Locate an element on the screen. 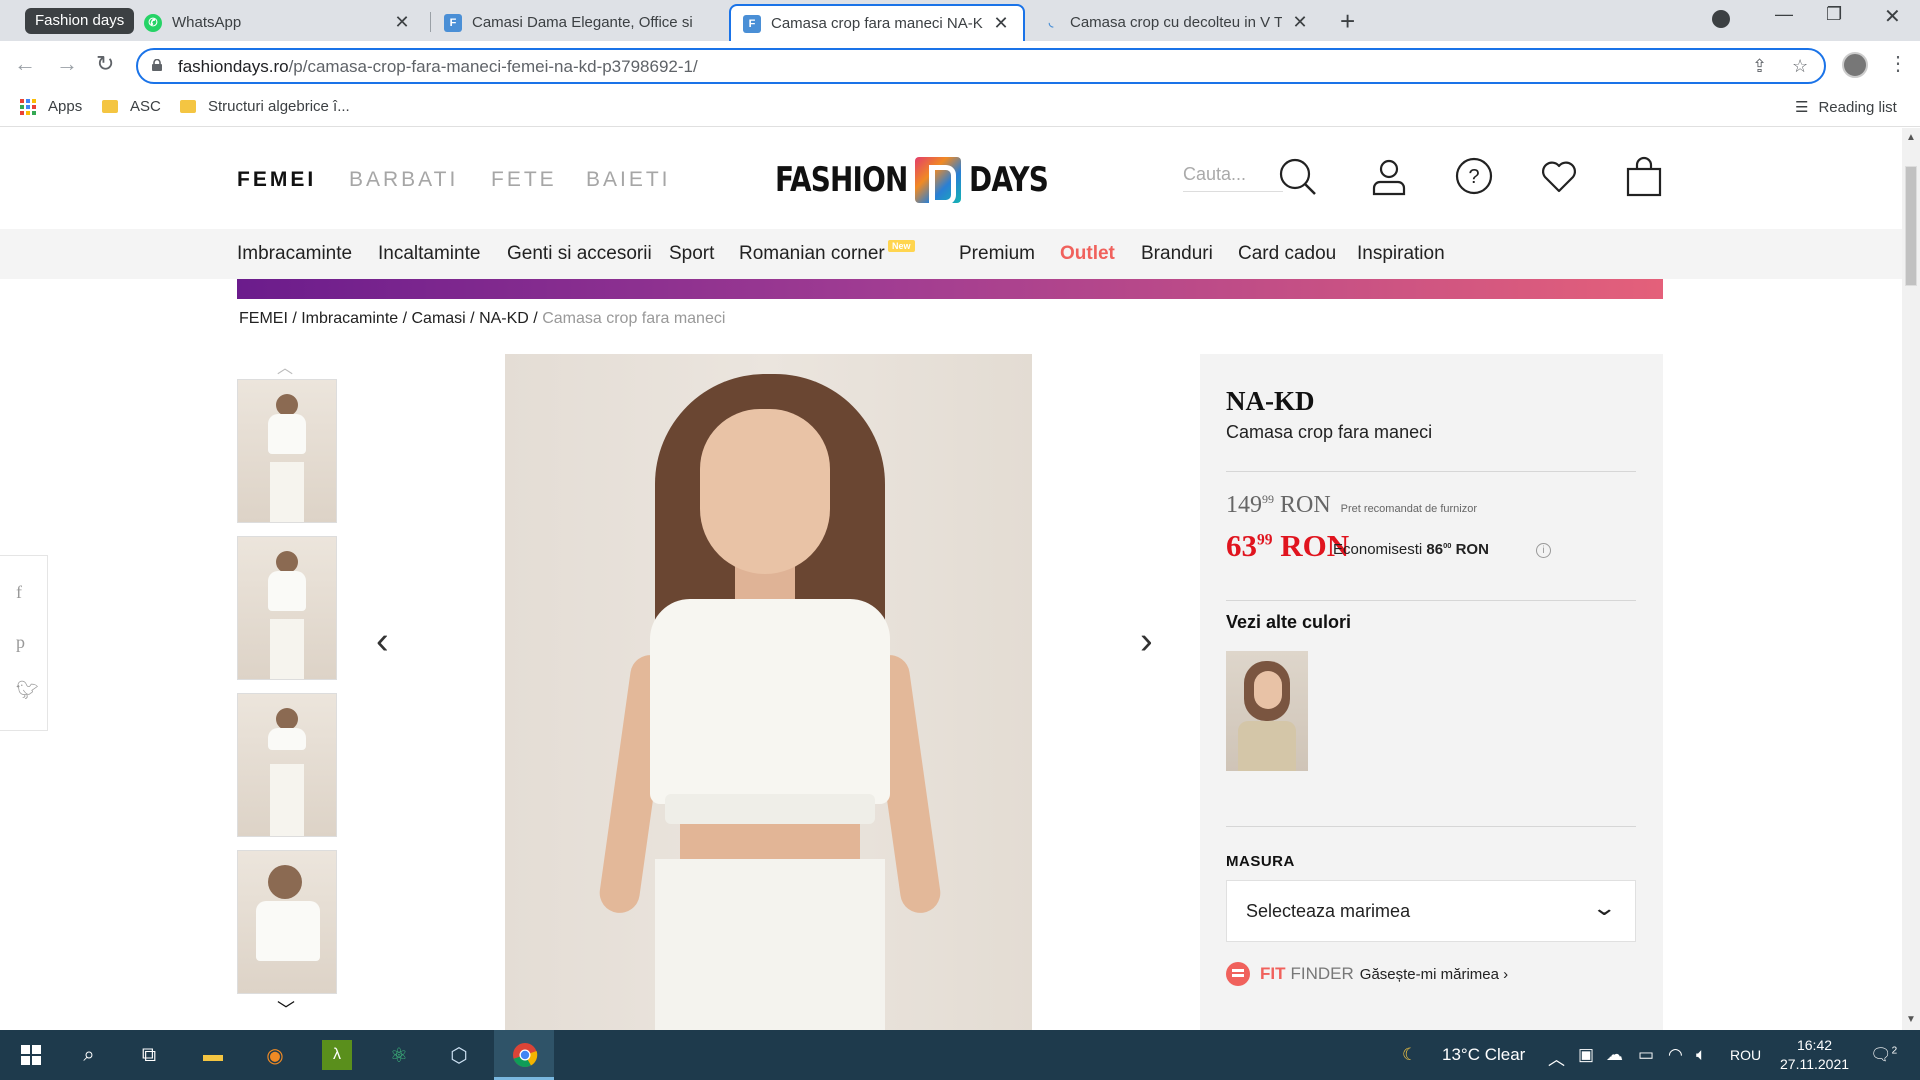 This screenshot has height=1080, width=1920. page-scrollbar: ▲ ▼ is located at coordinates (1911, 579).